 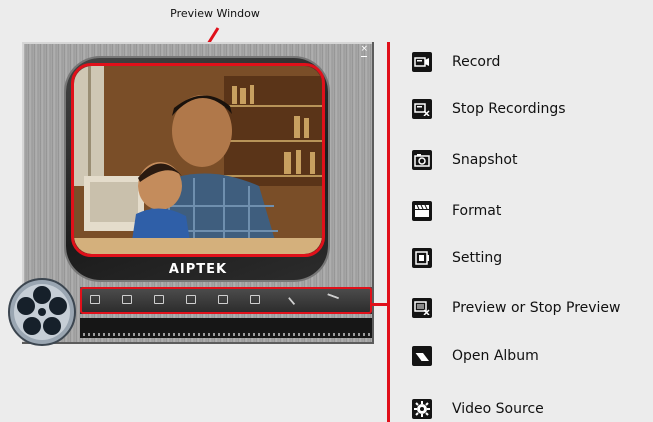 I want to click on legend-item-video-source: Video Source, so click(x=532, y=409).